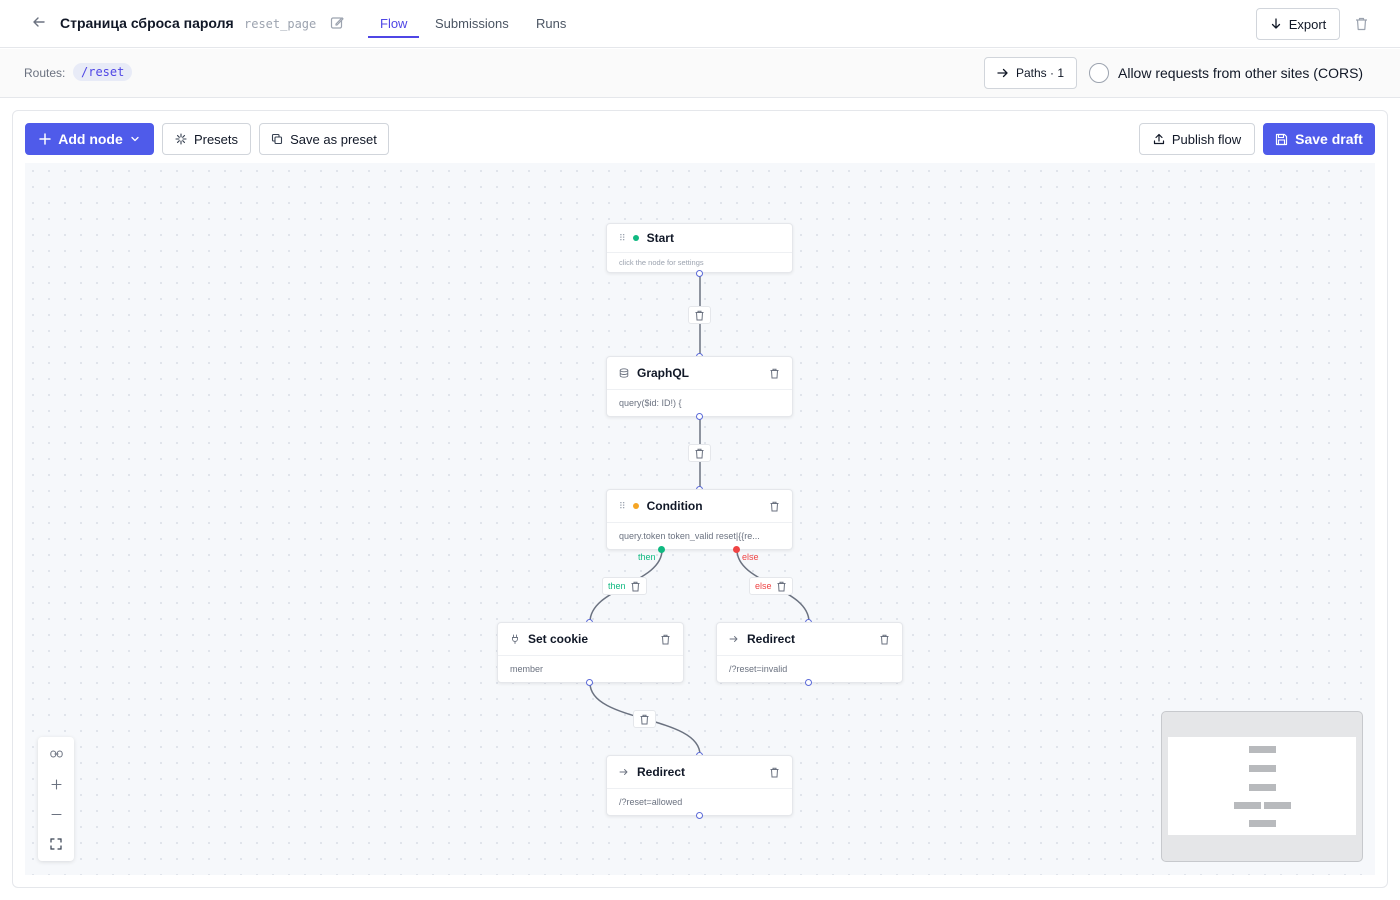 The image size is (1400, 900). Describe the element at coordinates (45, 73) in the screenshot. I see `routes-label: Routes:` at that location.